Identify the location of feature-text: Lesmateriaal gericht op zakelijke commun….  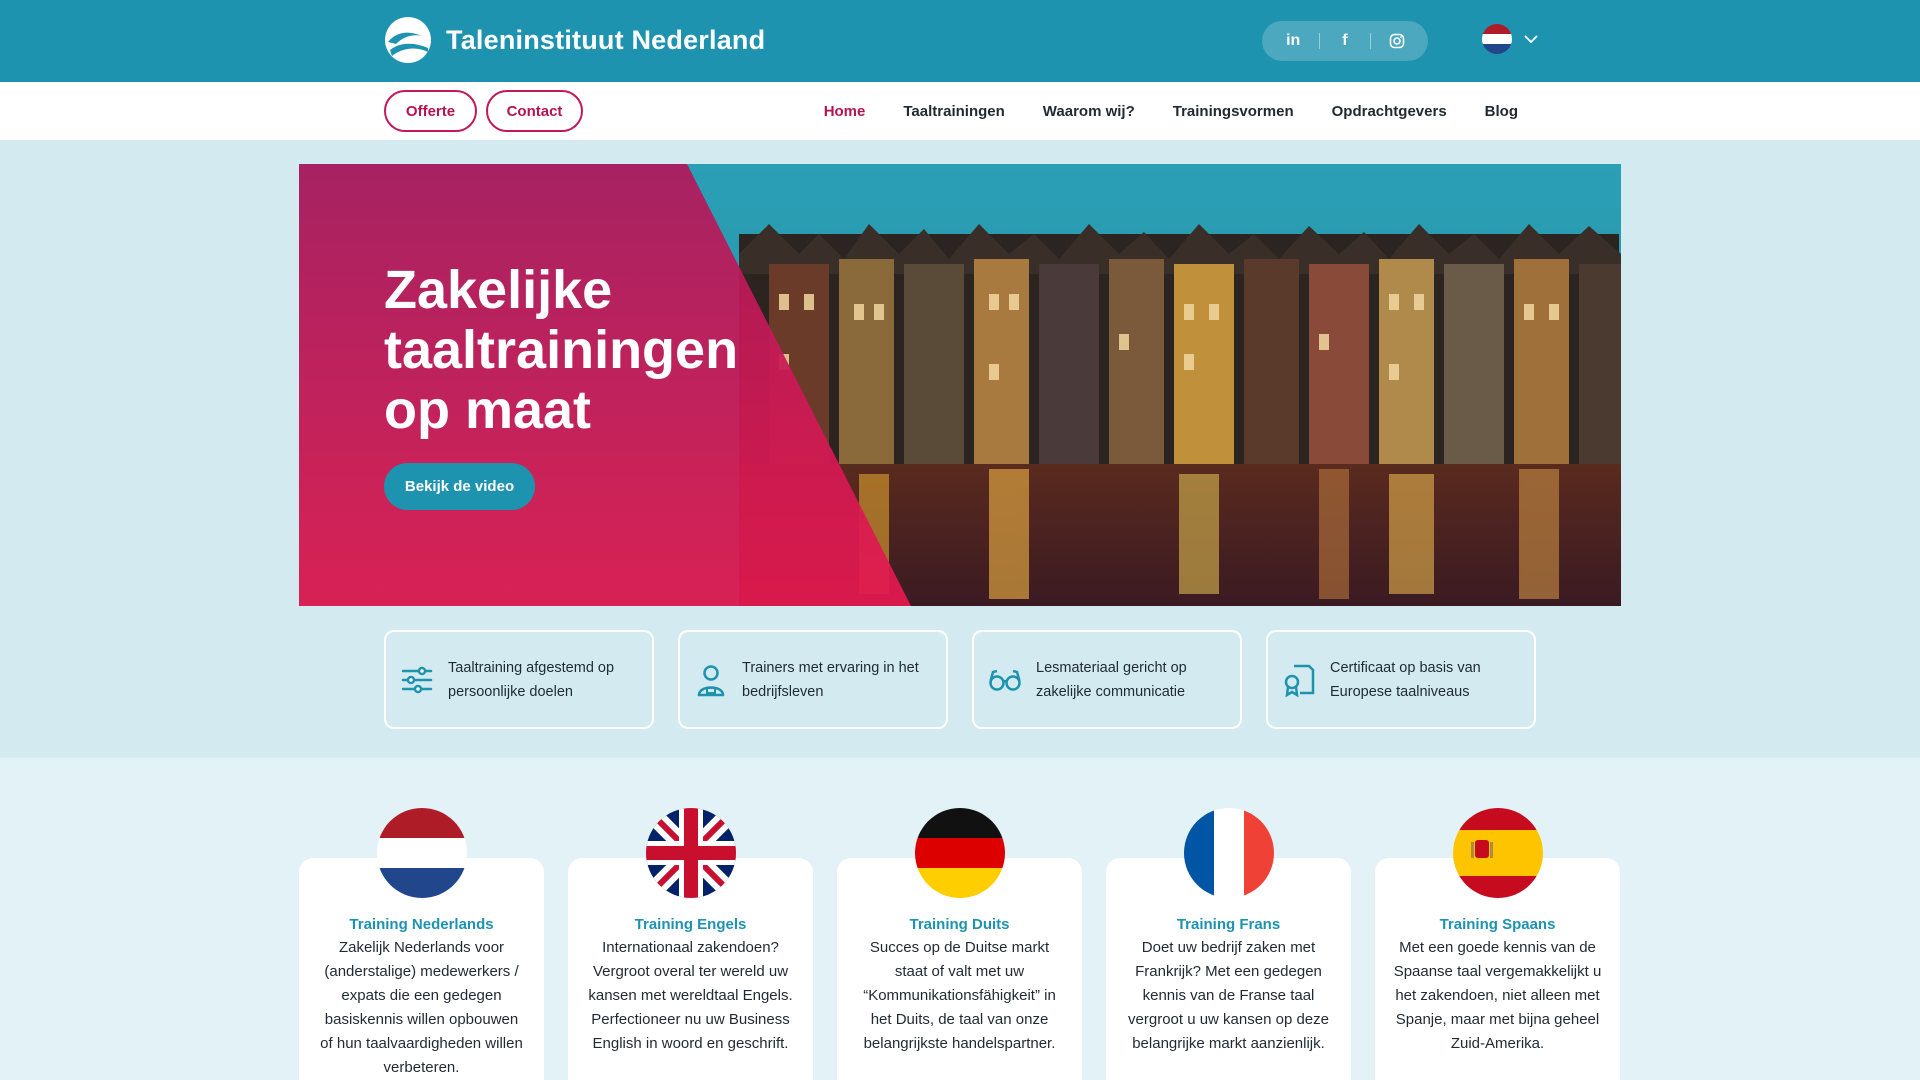
(1111, 679).